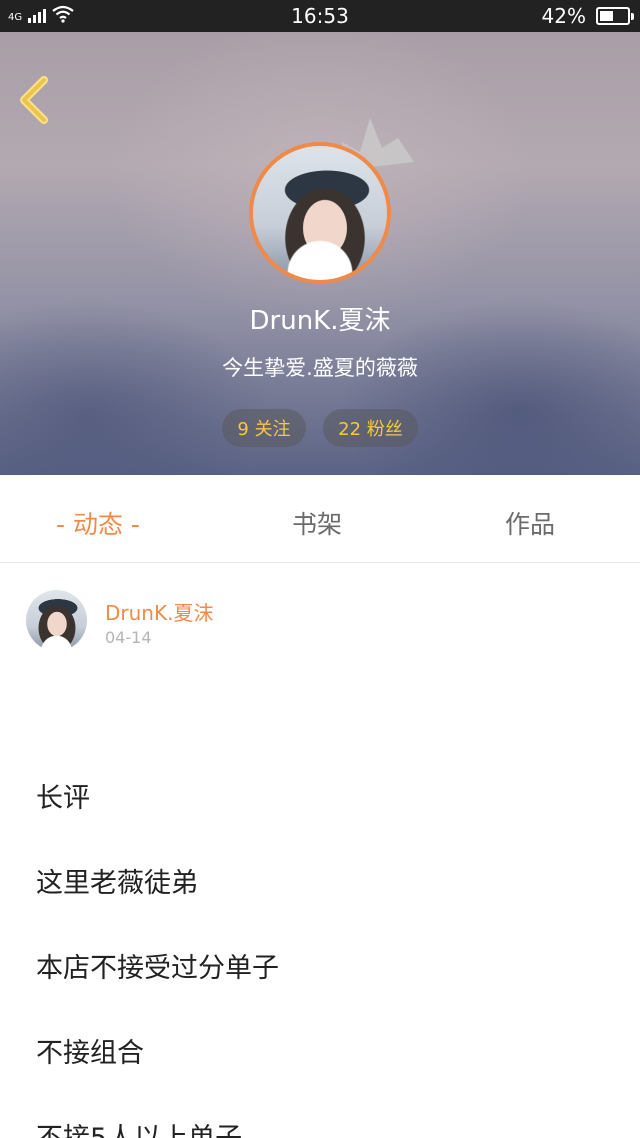 This screenshot has width=640, height=1138. Describe the element at coordinates (157, 968) in the screenshot. I see `post-line: 本店不接受过分单子` at that location.